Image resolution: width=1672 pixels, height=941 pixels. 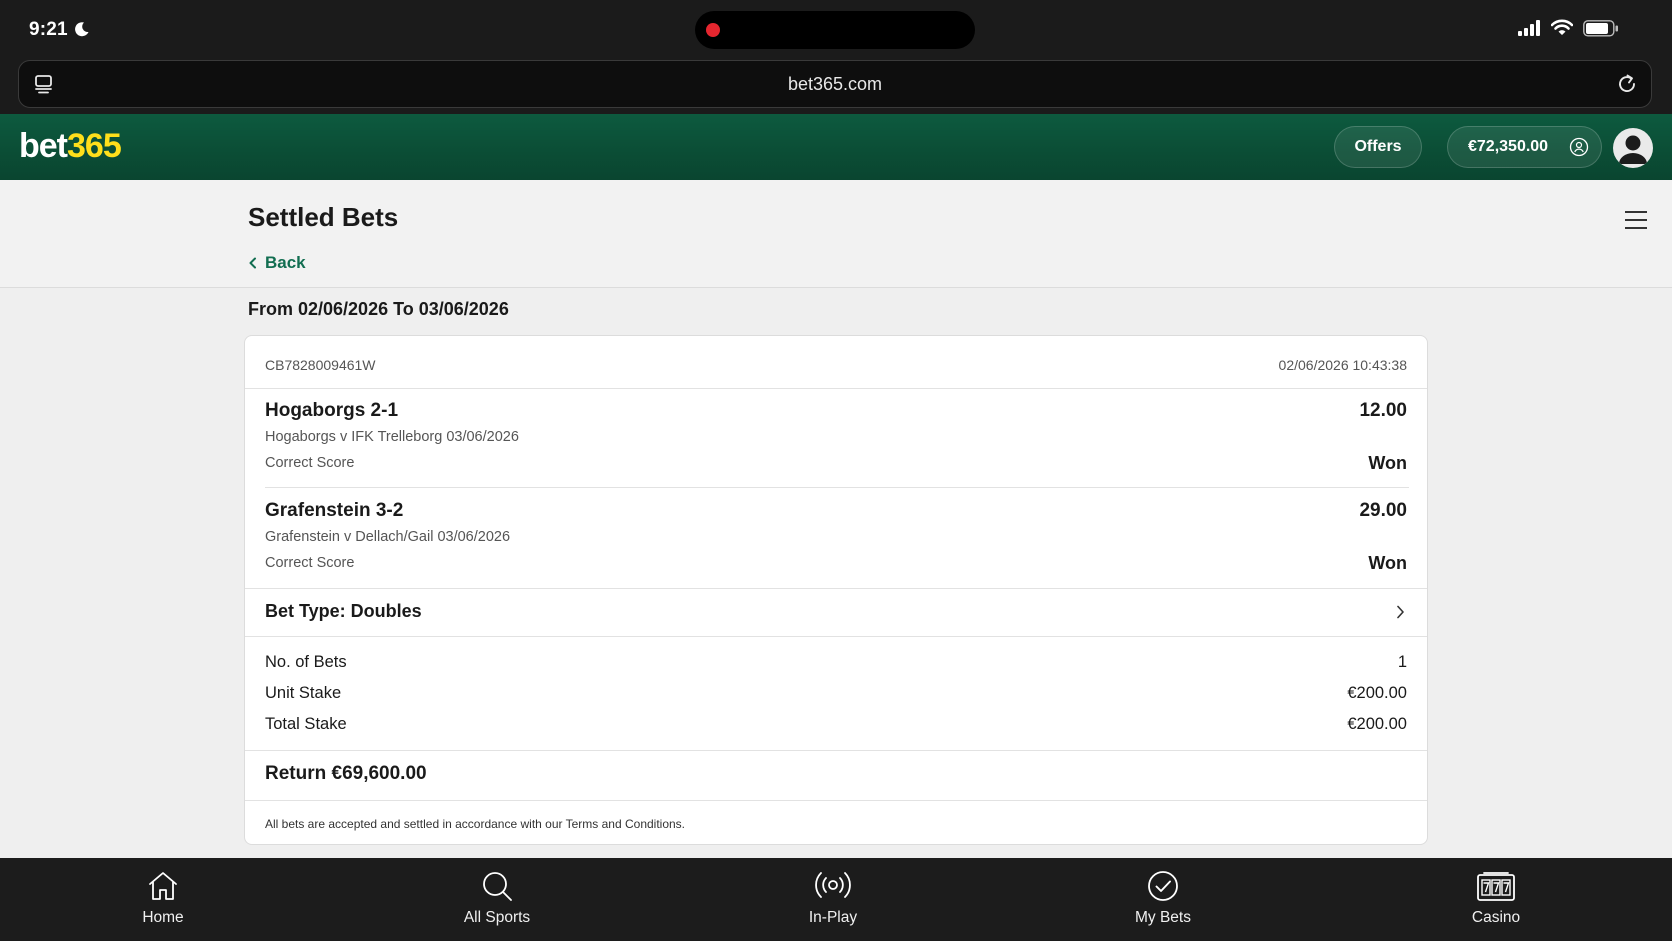 I want to click on date-range-heading: From 02/06/2026 To 03/06/2026, so click(x=378, y=309).